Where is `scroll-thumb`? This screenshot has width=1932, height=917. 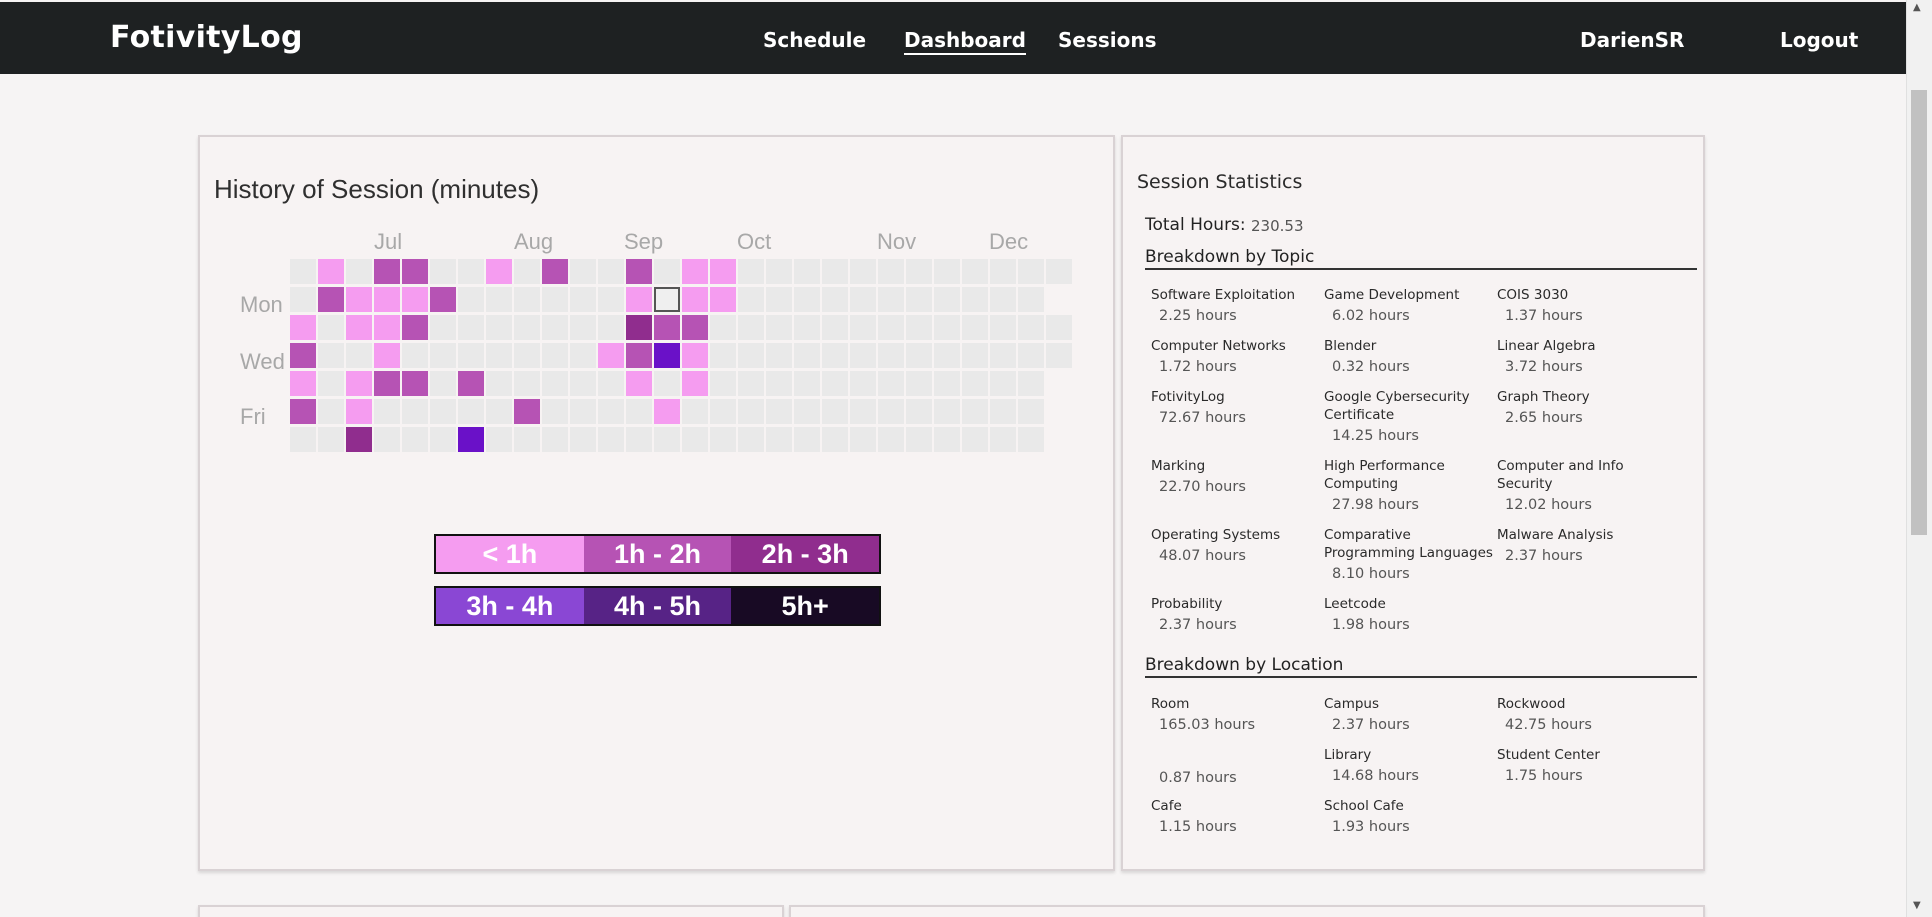 scroll-thumb is located at coordinates (1919, 312).